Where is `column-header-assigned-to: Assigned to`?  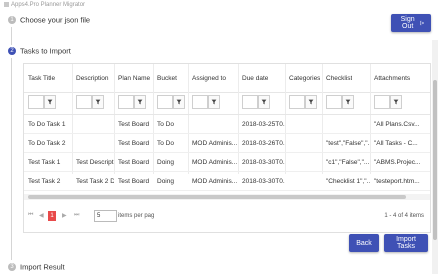 column-header-assigned-to: Assigned to is located at coordinates (209, 78).